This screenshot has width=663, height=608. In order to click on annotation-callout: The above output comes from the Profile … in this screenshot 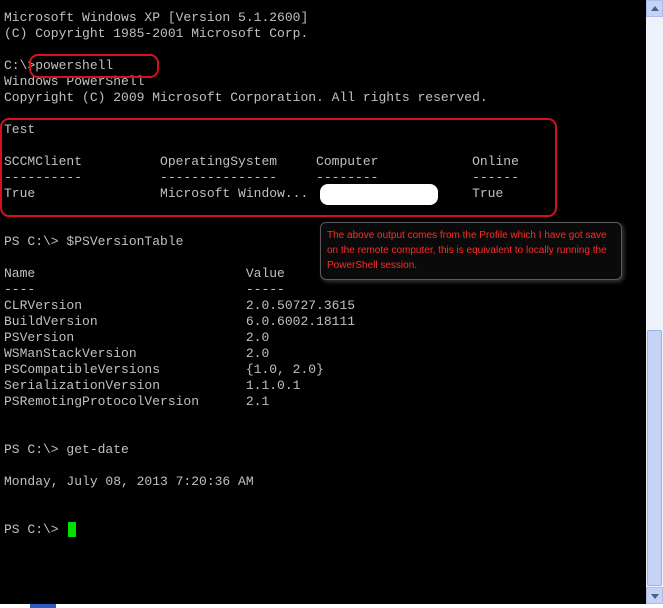, I will do `click(471, 251)`.